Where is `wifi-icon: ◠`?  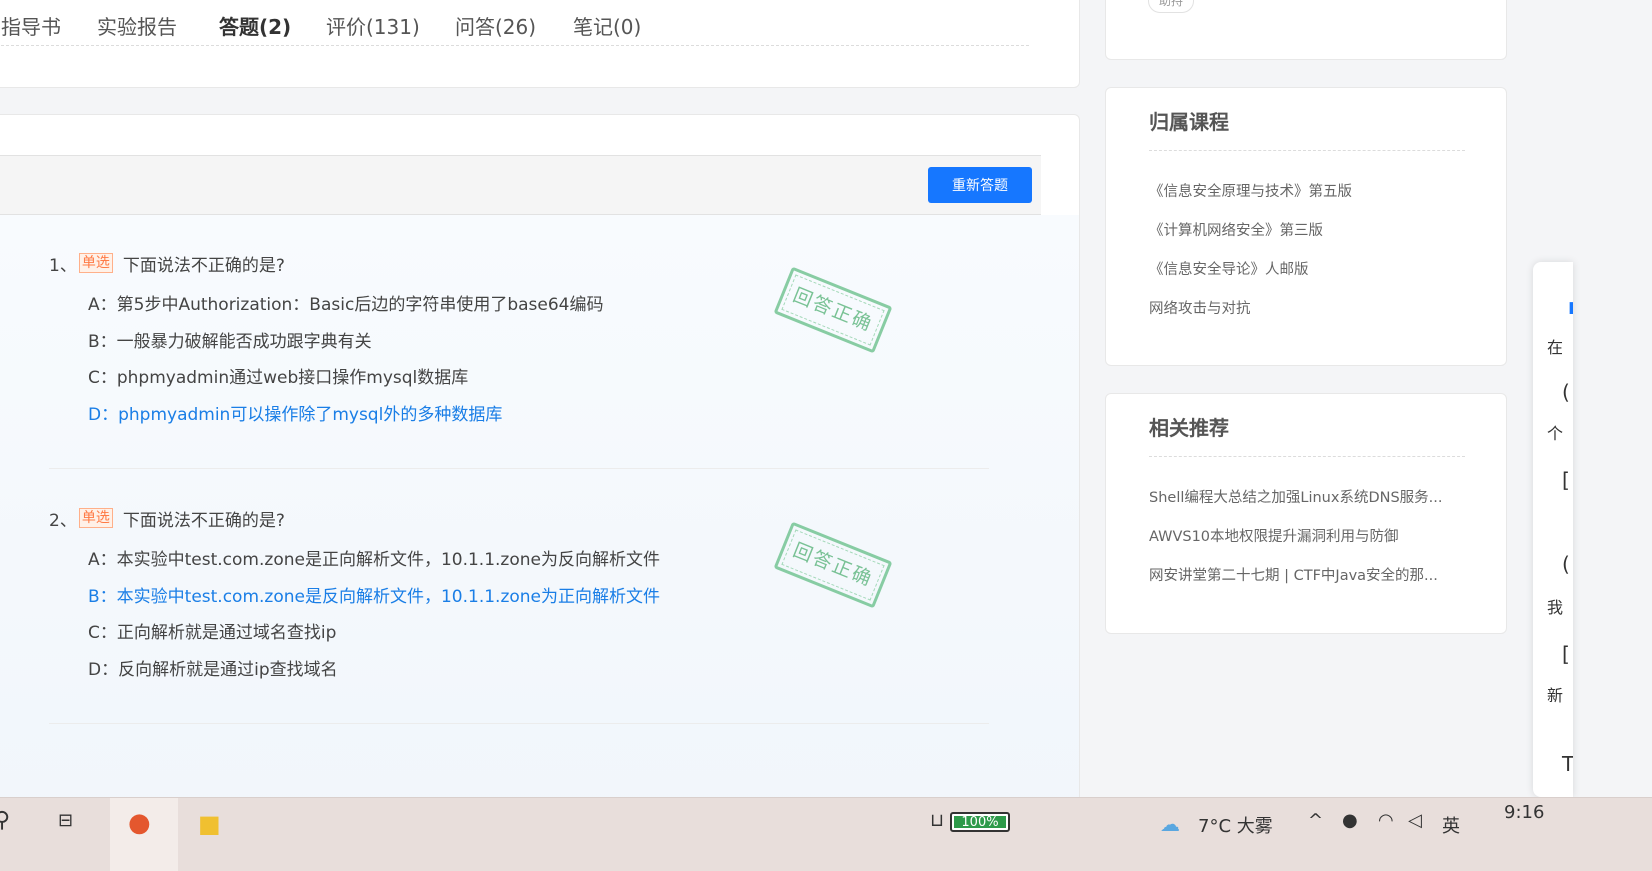
wifi-icon: ◠ is located at coordinates (1386, 820).